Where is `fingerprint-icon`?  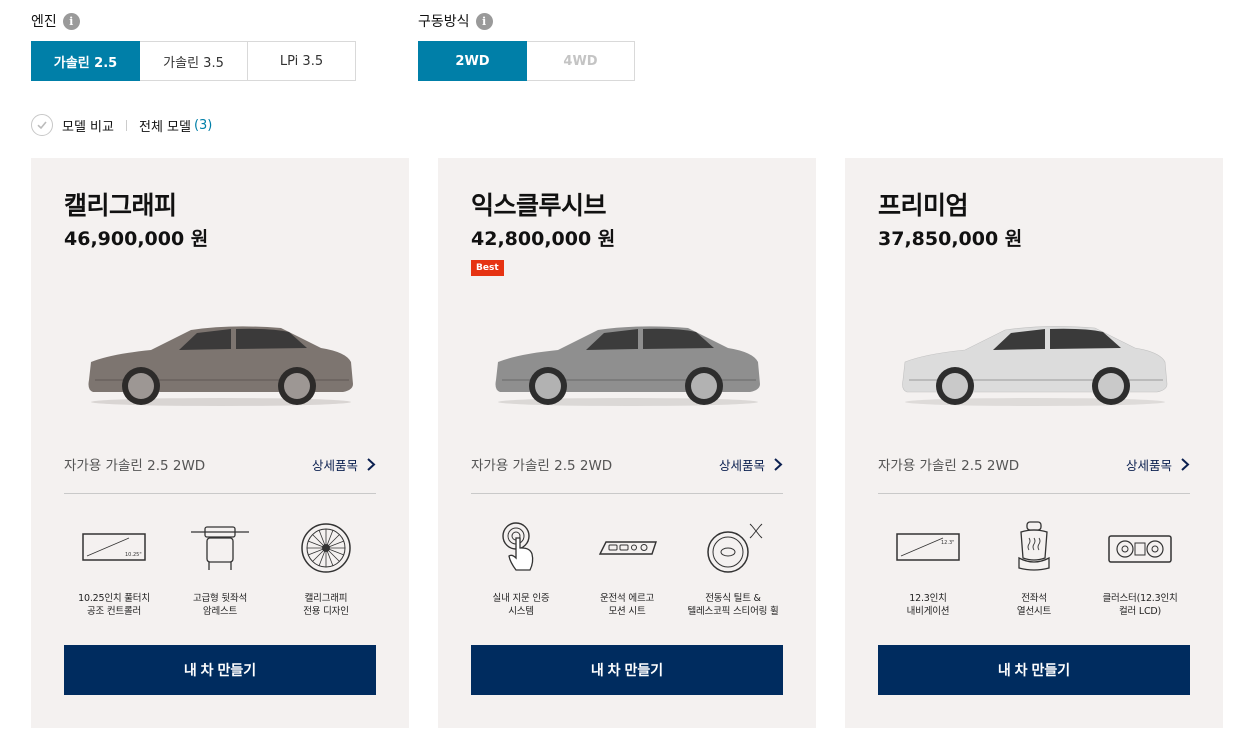
fingerprint-icon is located at coordinates (518, 546).